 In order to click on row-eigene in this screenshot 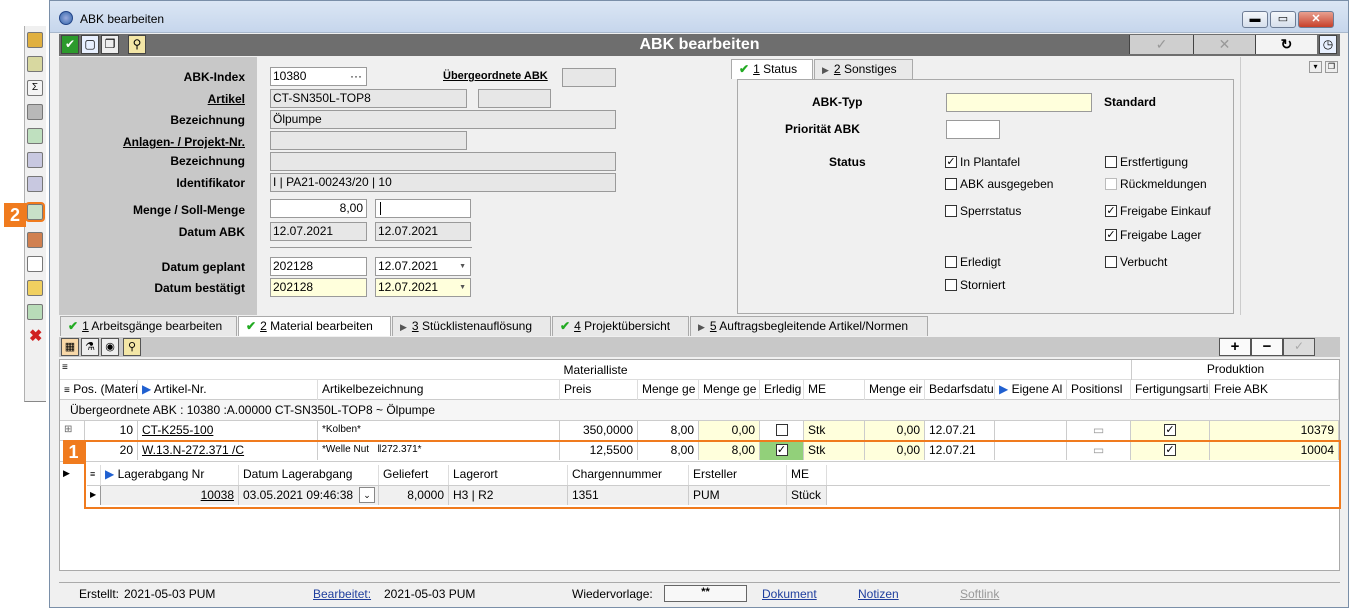, I will do `click(1031, 430)`.